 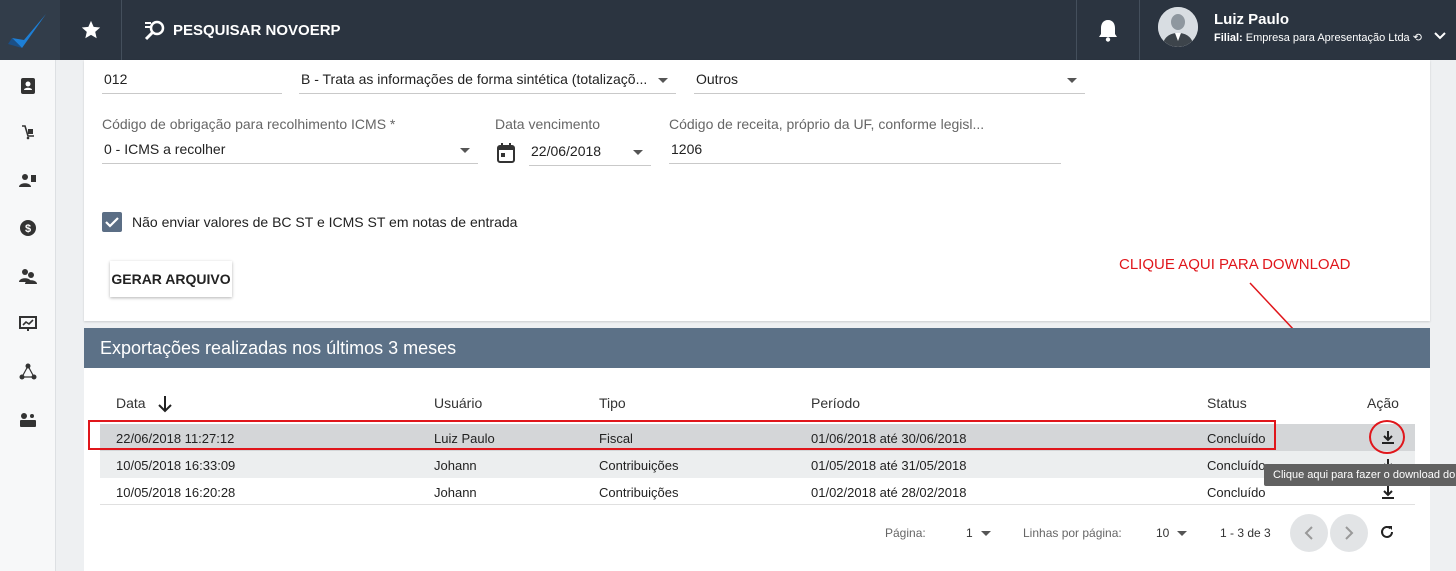 I want to click on user-branch: Filial: Empresa para Apresentação Ltda ⟲, so click(x=1318, y=38).